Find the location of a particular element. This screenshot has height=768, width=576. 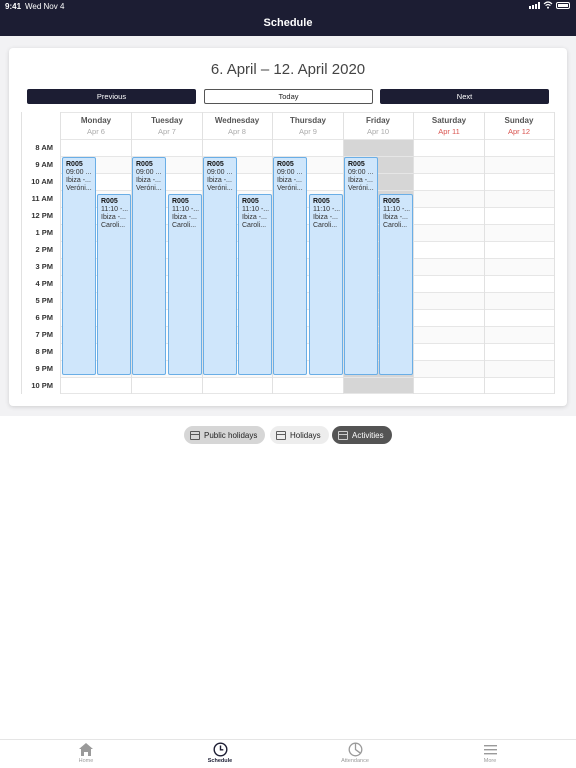

day-header-tuesday: Tuesday Apr 7 is located at coordinates (167, 126).